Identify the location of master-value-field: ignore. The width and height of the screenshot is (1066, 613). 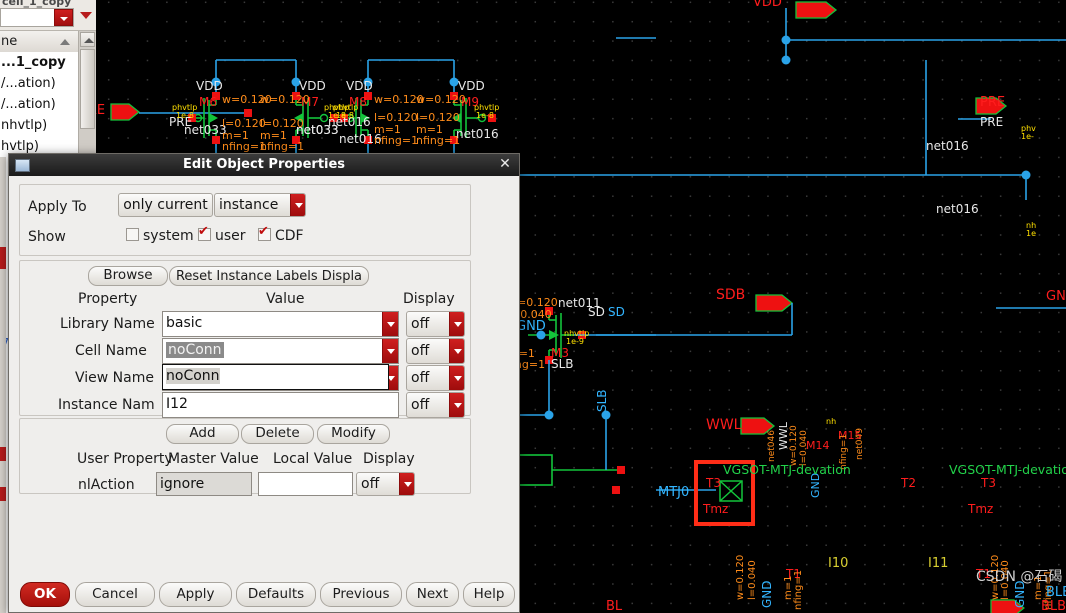
(204, 484).